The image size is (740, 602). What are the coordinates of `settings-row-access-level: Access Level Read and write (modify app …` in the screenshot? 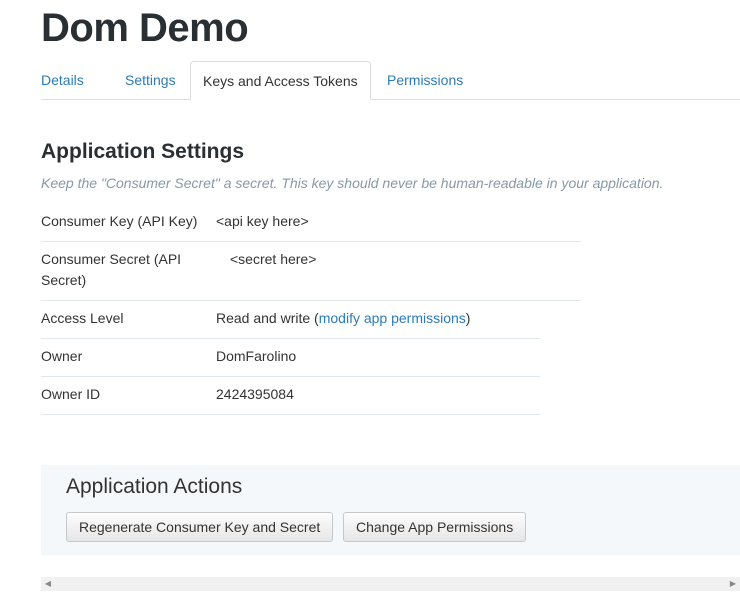 It's located at (290, 323).